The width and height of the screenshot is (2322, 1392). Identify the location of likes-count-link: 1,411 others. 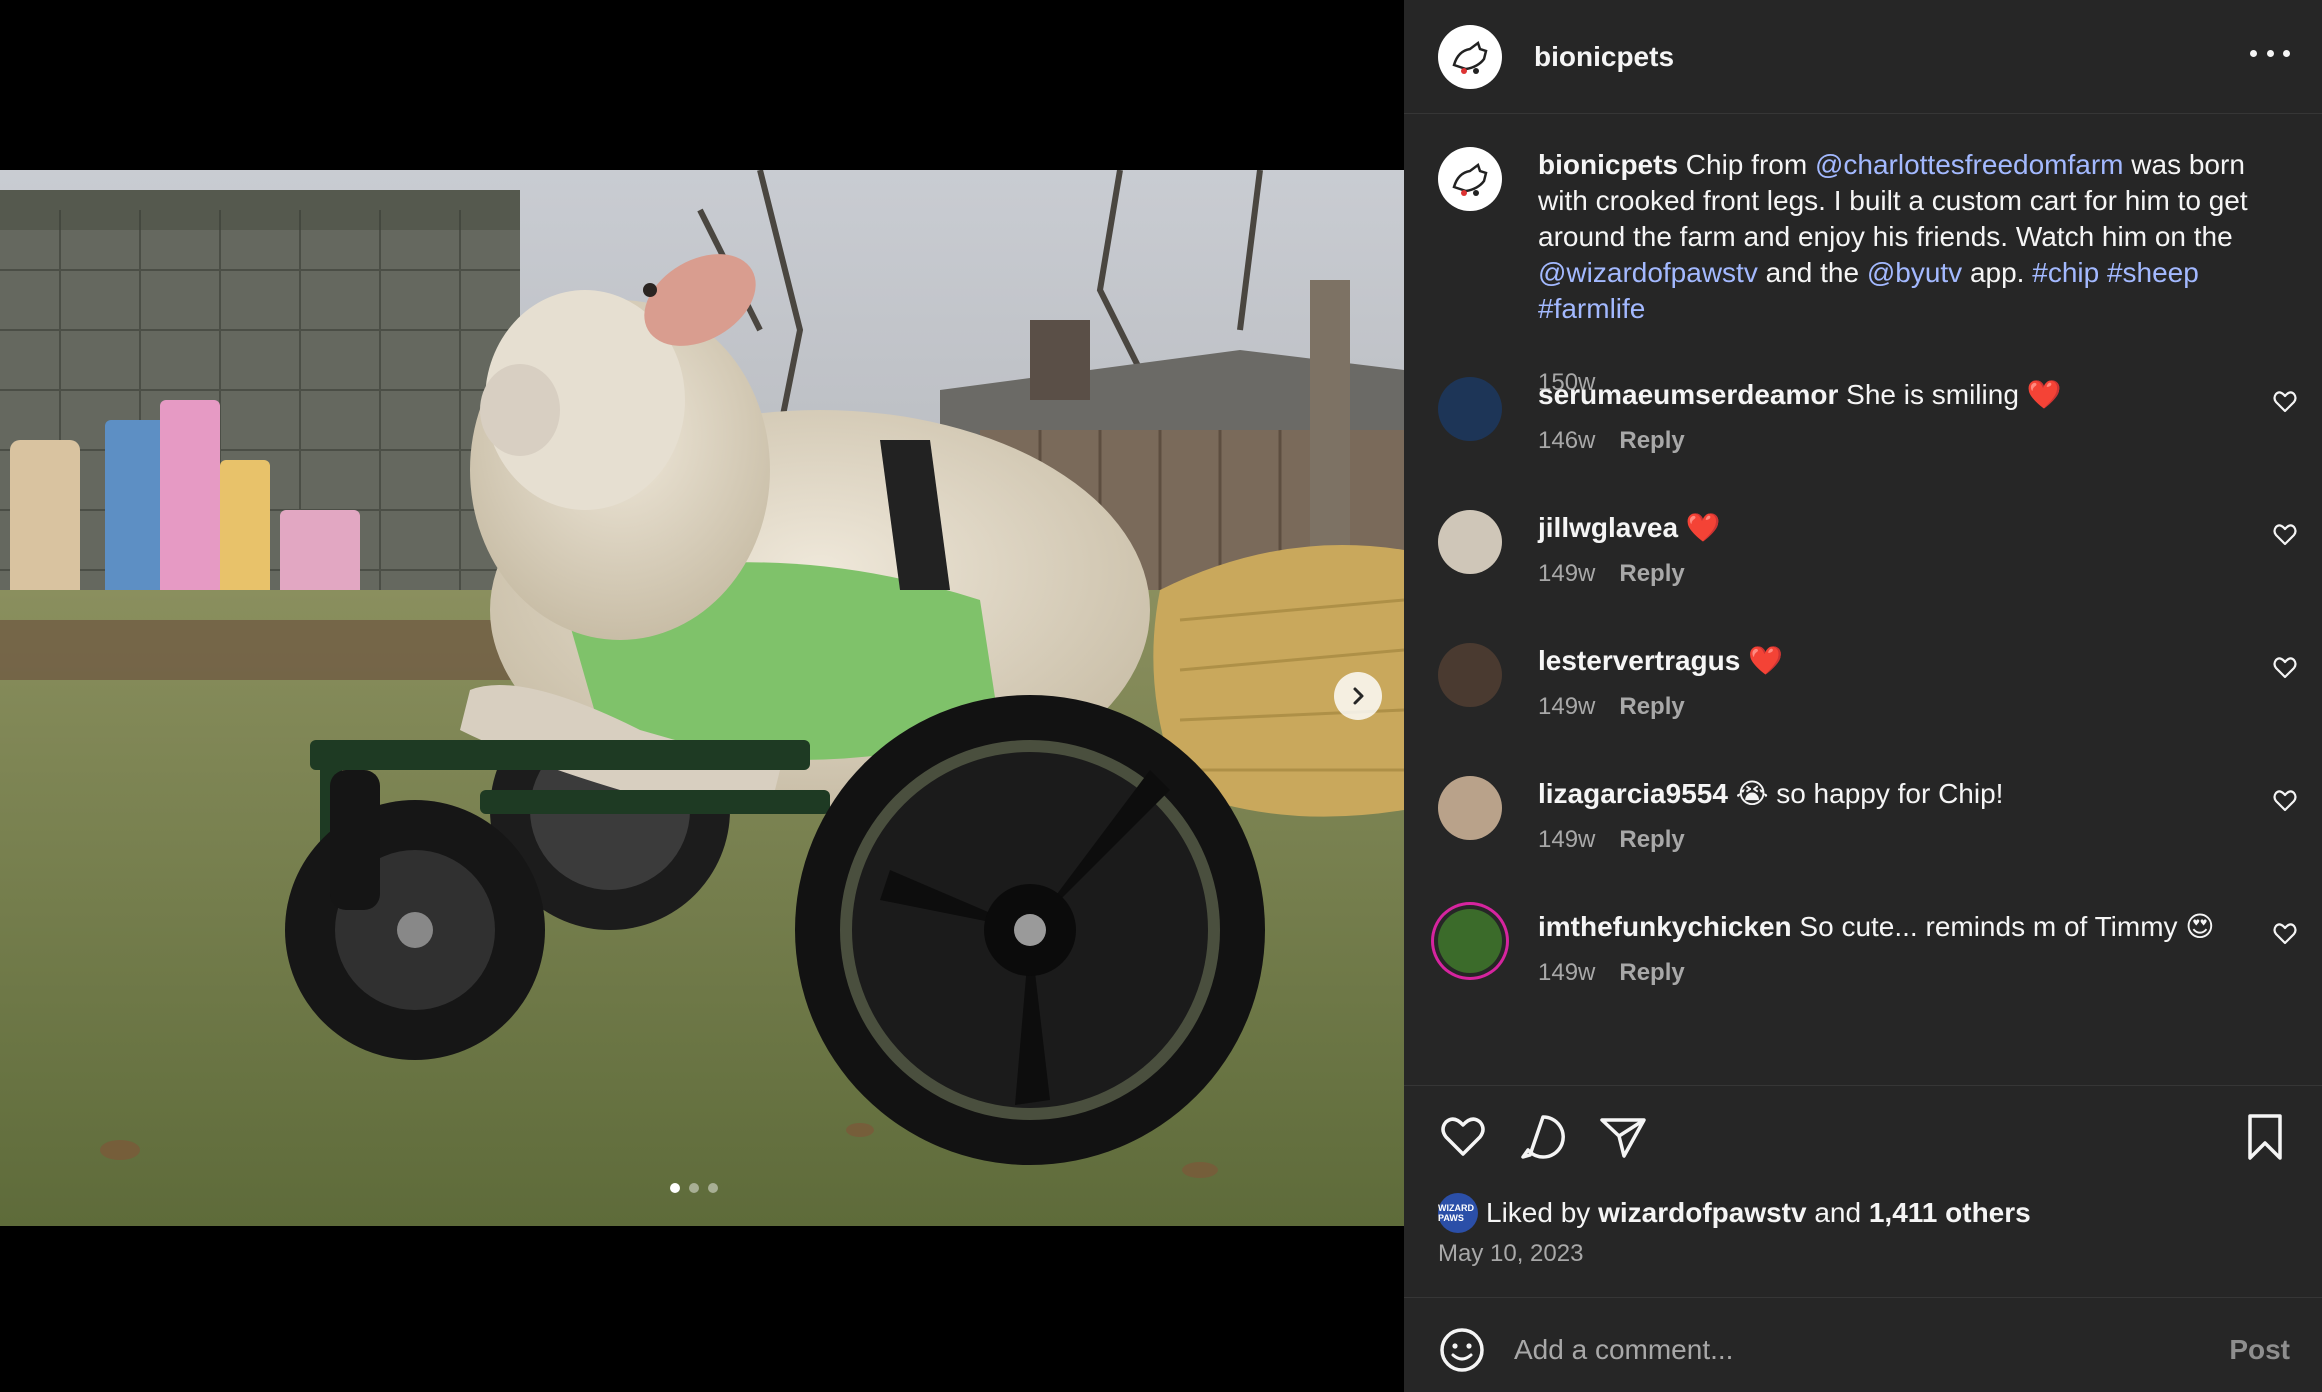
(1950, 1213).